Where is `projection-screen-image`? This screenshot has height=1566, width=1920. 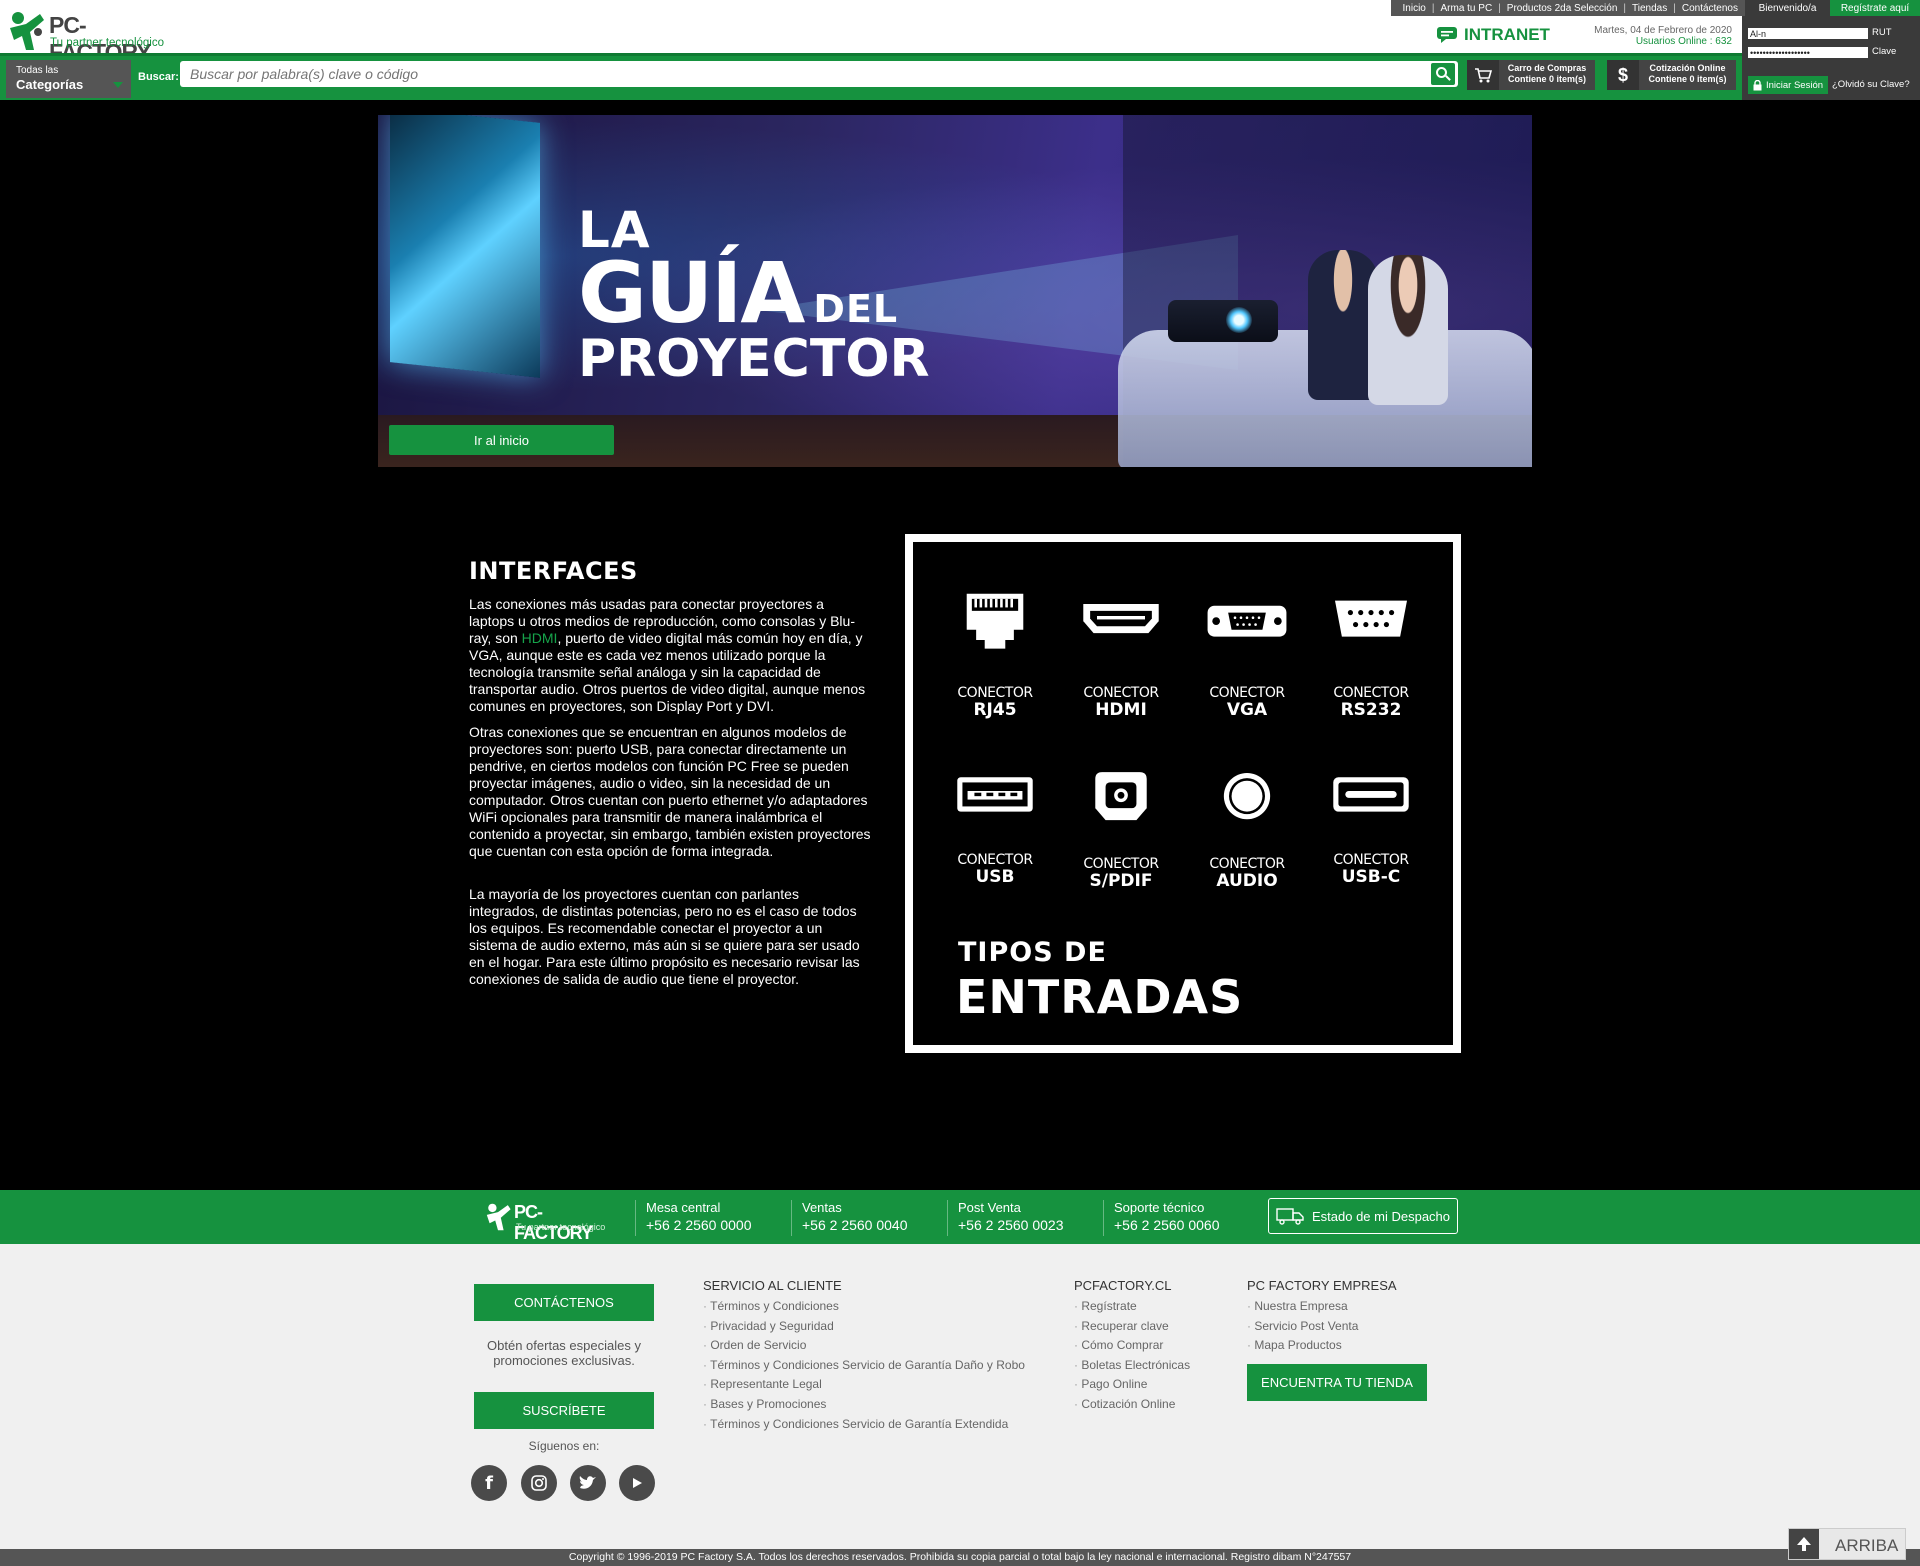 projection-screen-image is located at coordinates (465, 246).